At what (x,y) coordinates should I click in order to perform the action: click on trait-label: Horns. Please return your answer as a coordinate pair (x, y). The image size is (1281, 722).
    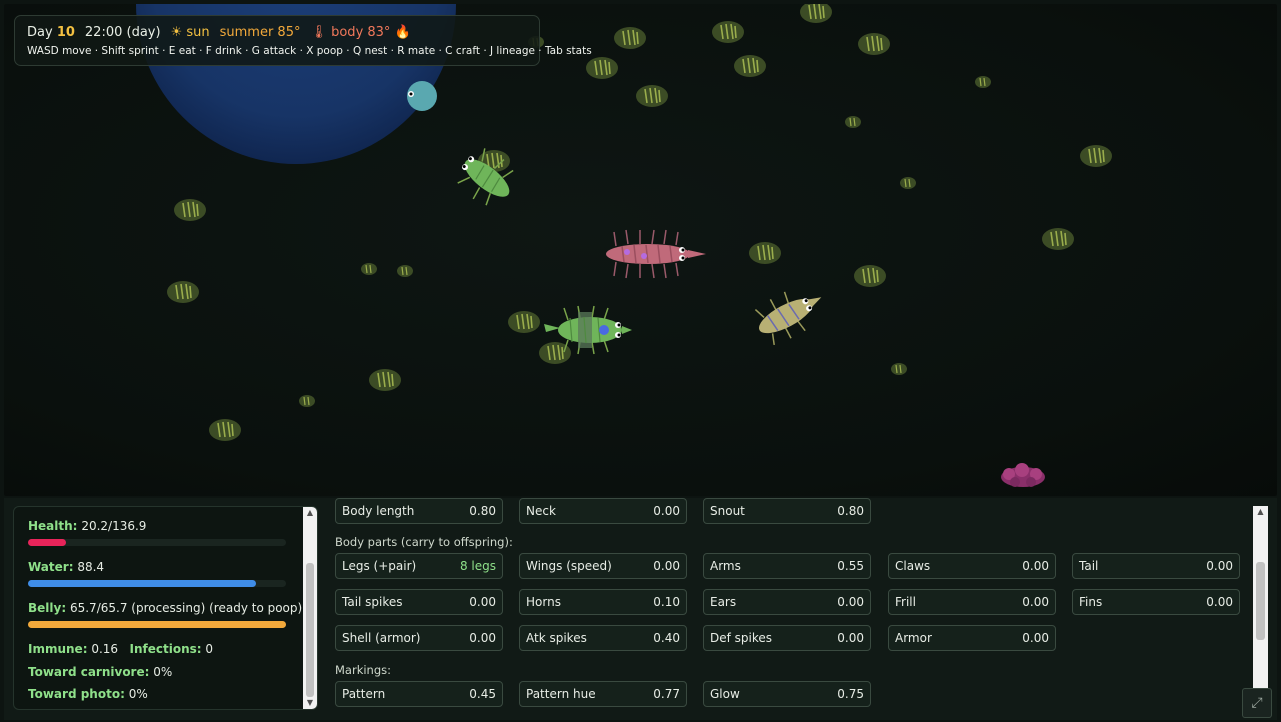
    Looking at the image, I should click on (543, 602).